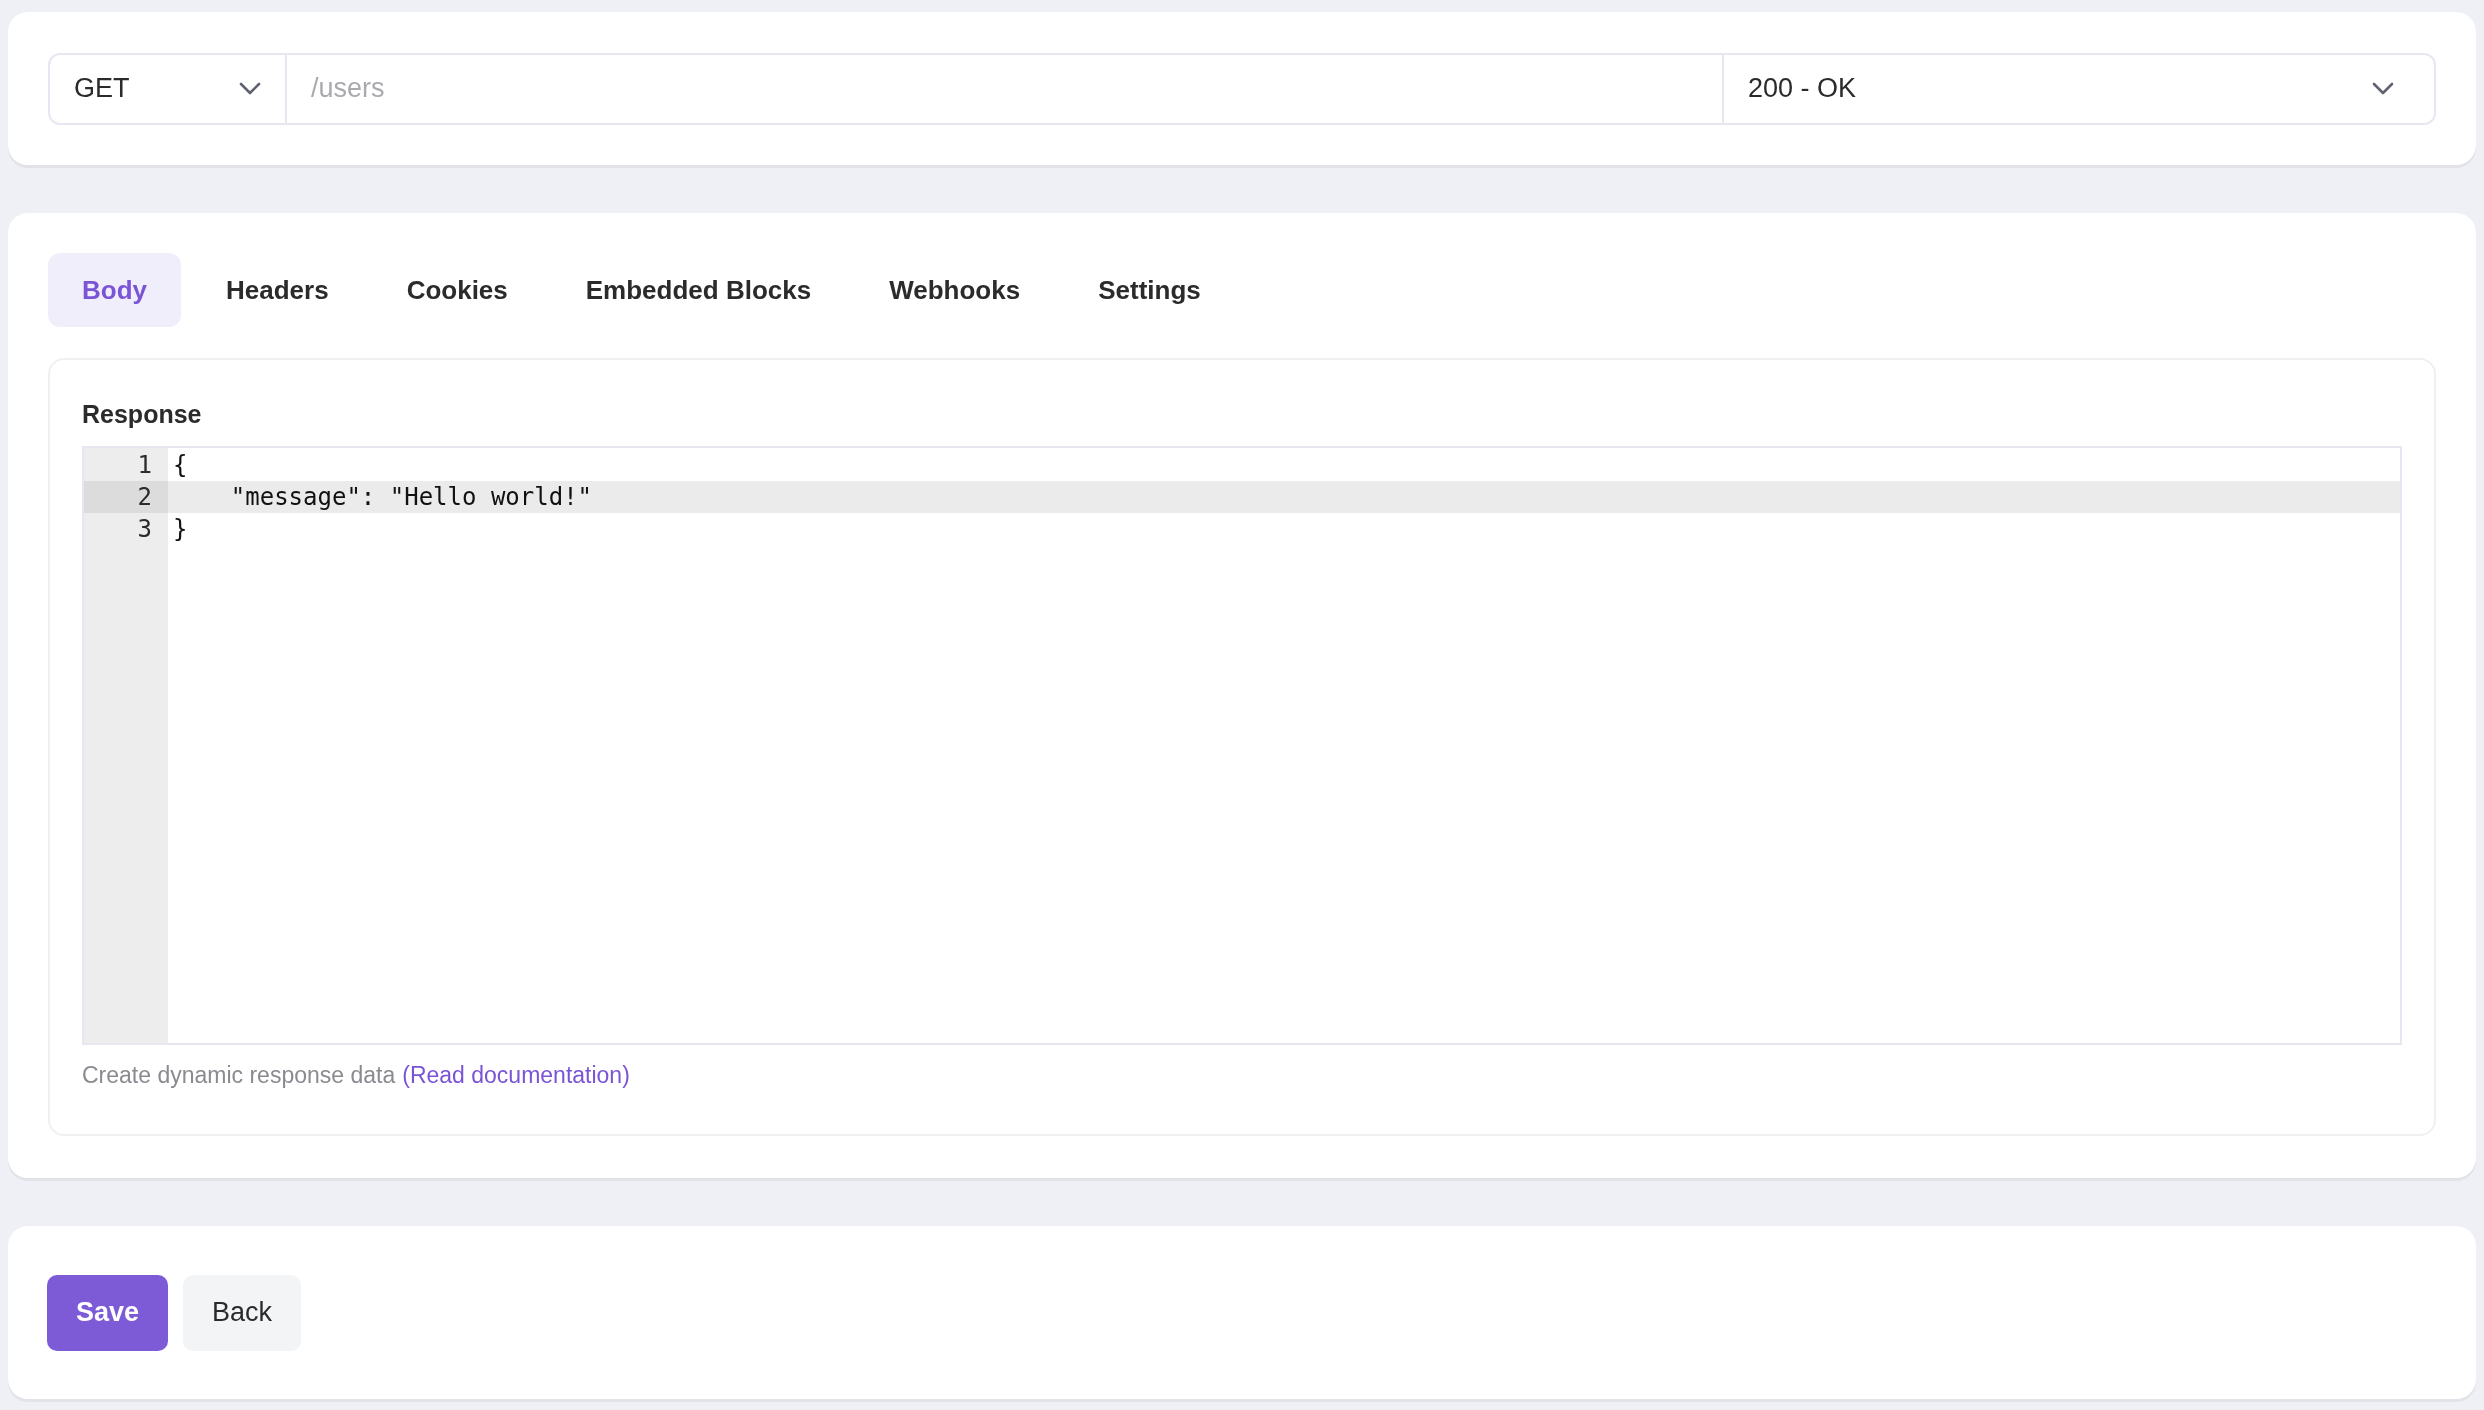 The height and width of the screenshot is (1410, 2484). What do you see at coordinates (142, 414) in the screenshot?
I see `response-label: Response` at bounding box center [142, 414].